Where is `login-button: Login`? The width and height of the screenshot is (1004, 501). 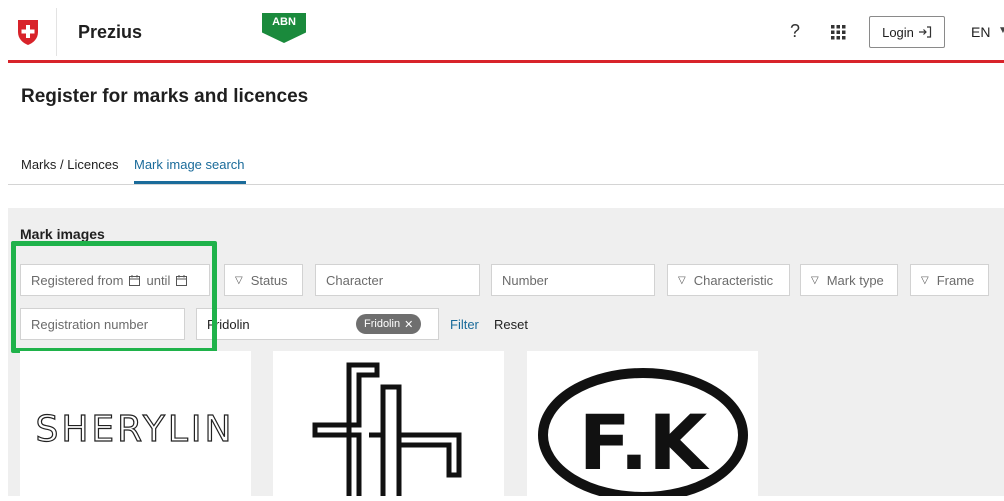
login-button: Login is located at coordinates (907, 32).